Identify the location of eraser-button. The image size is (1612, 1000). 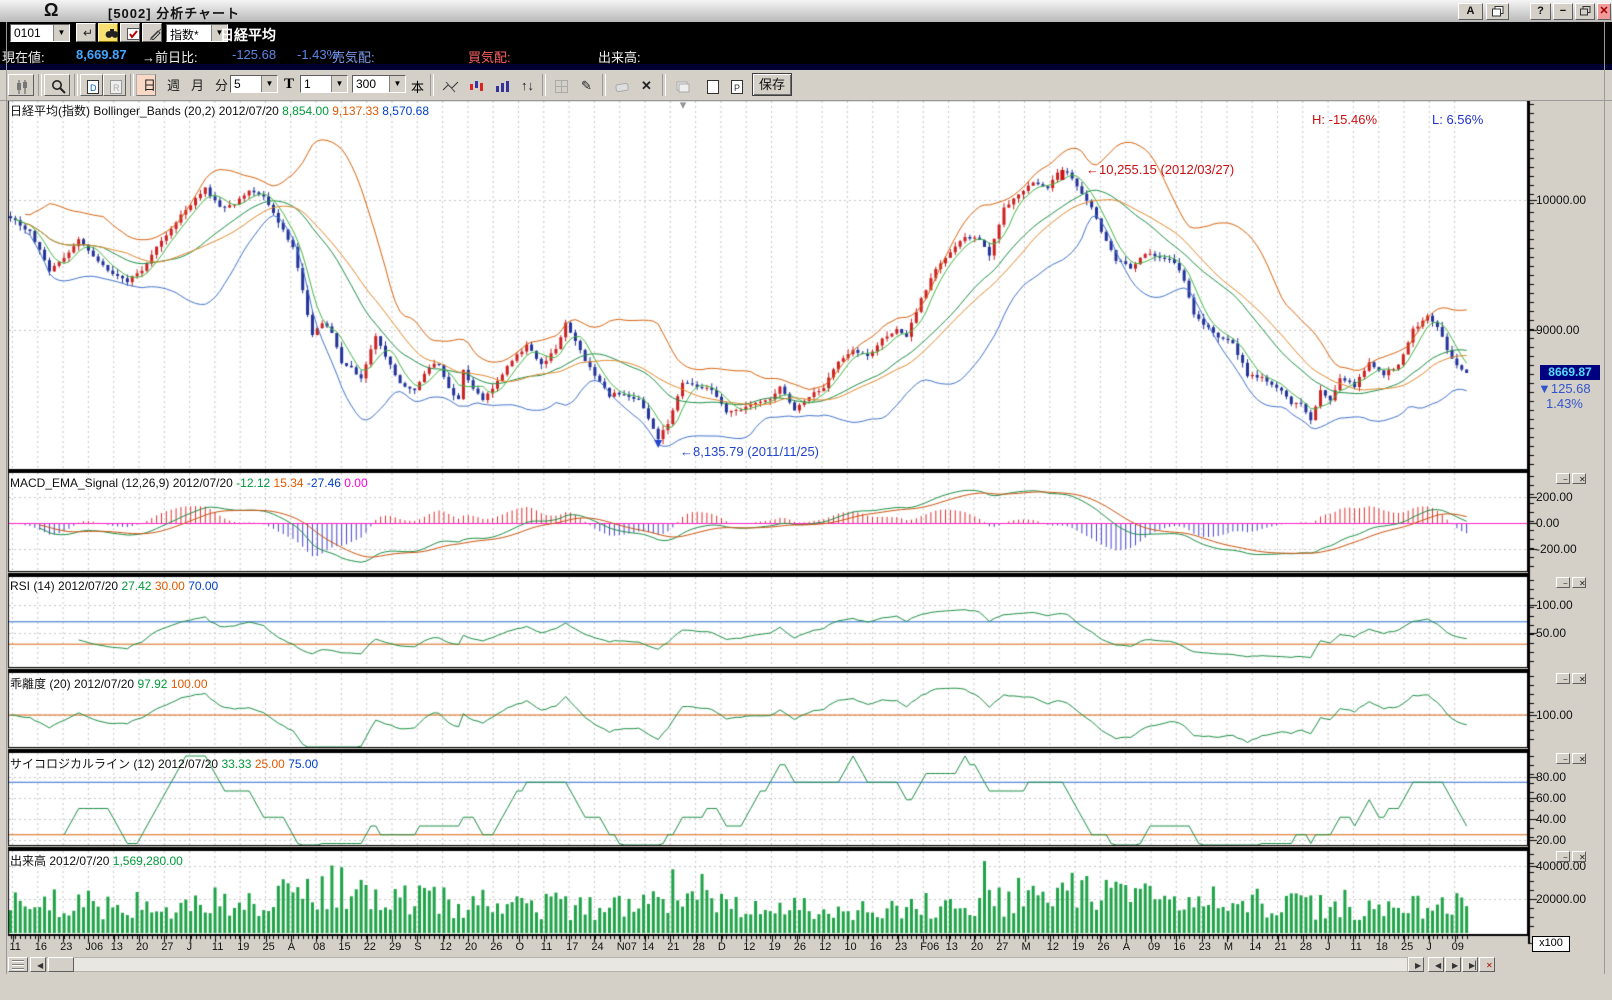
(620, 85).